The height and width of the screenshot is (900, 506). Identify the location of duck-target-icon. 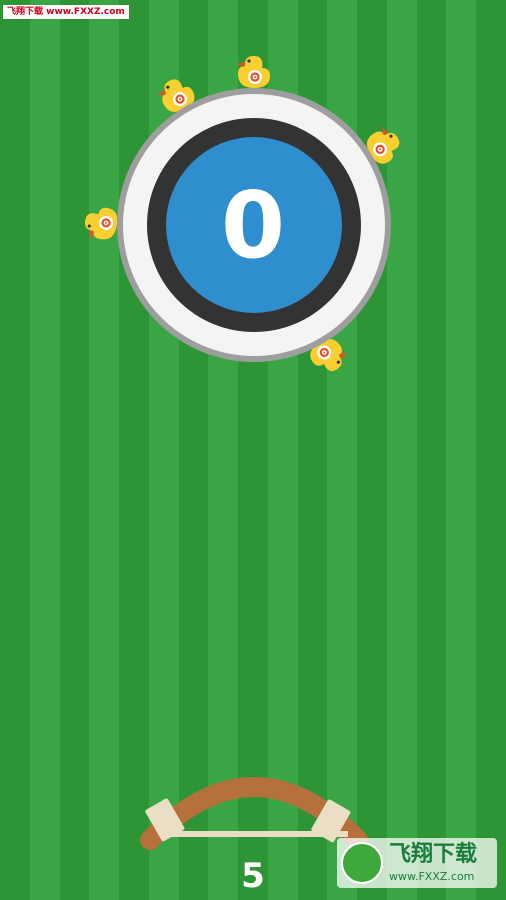
(253, 72).